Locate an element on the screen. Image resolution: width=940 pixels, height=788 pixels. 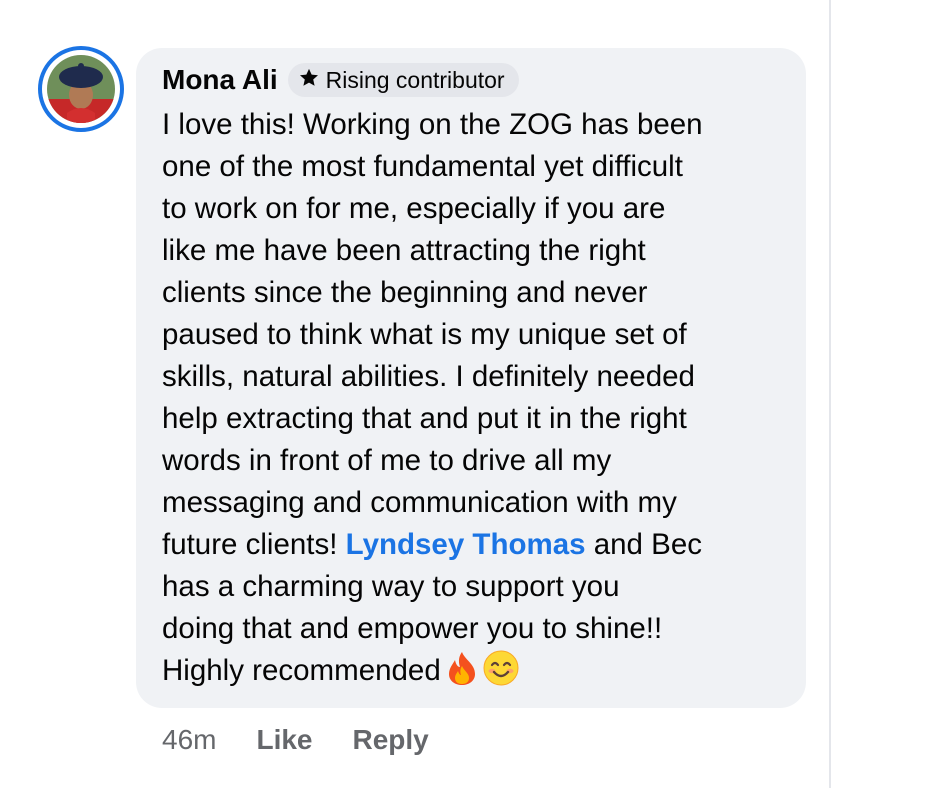
contributor-badge: Rising contributor is located at coordinates (403, 80).